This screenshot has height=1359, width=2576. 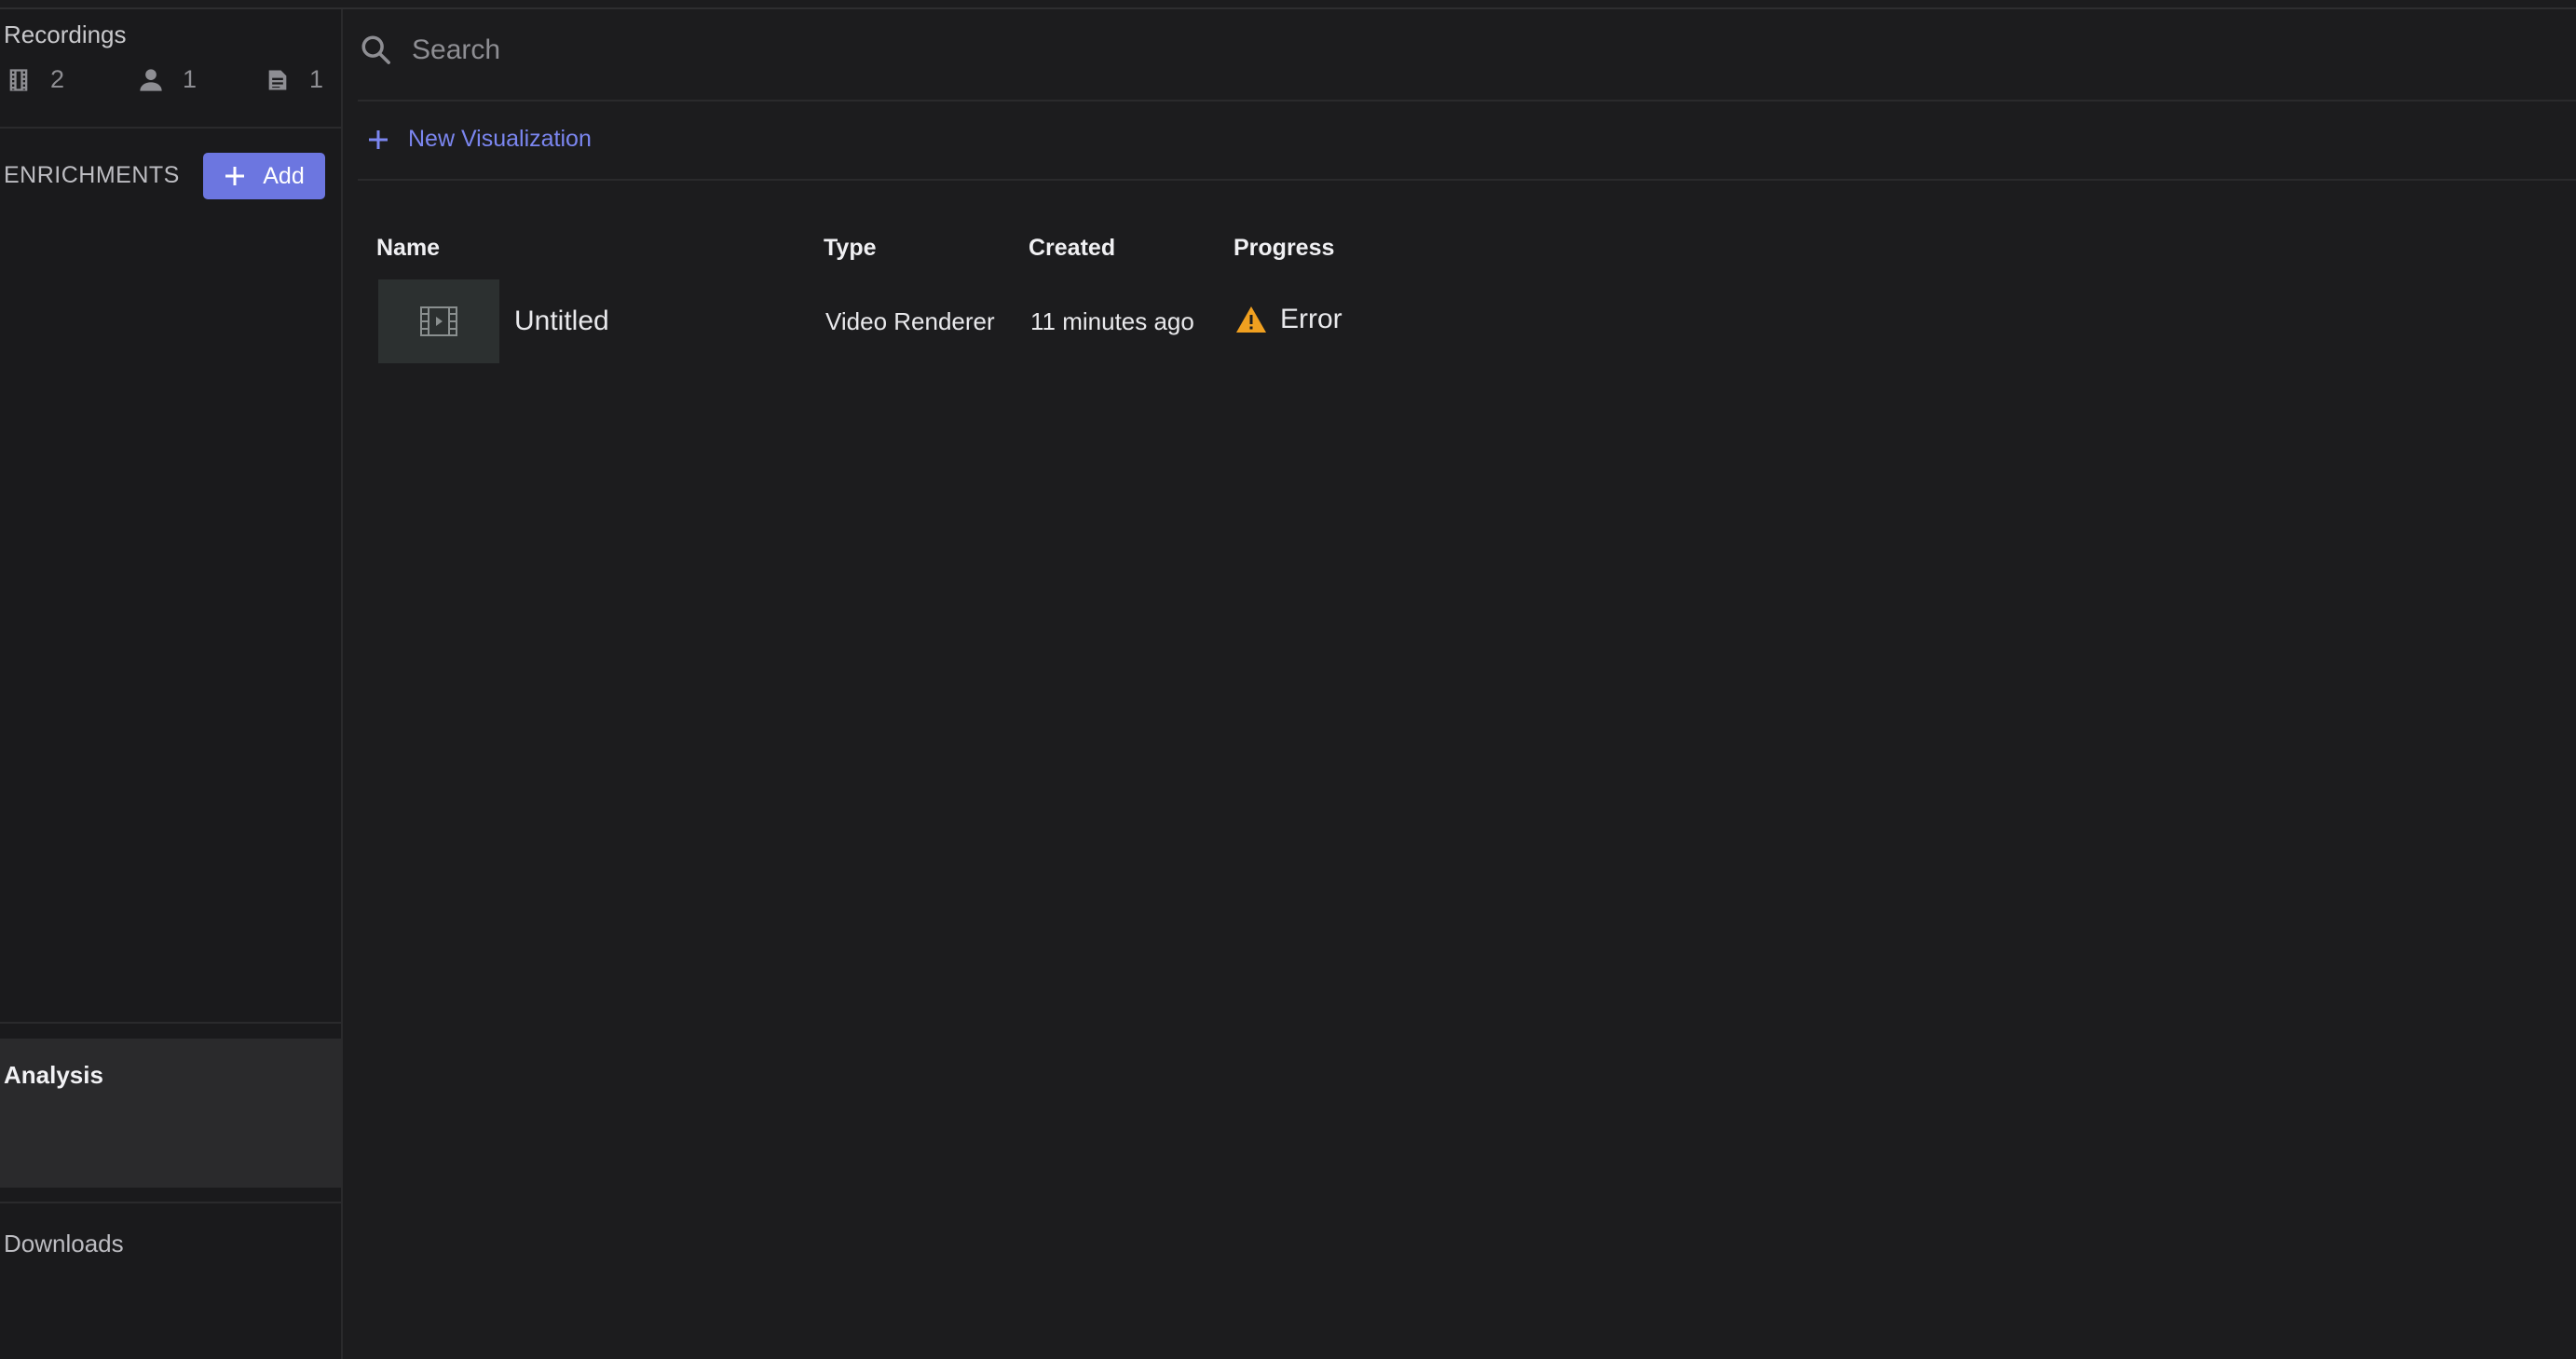 What do you see at coordinates (167, 80) in the screenshot?
I see `wearers-count: 1` at bounding box center [167, 80].